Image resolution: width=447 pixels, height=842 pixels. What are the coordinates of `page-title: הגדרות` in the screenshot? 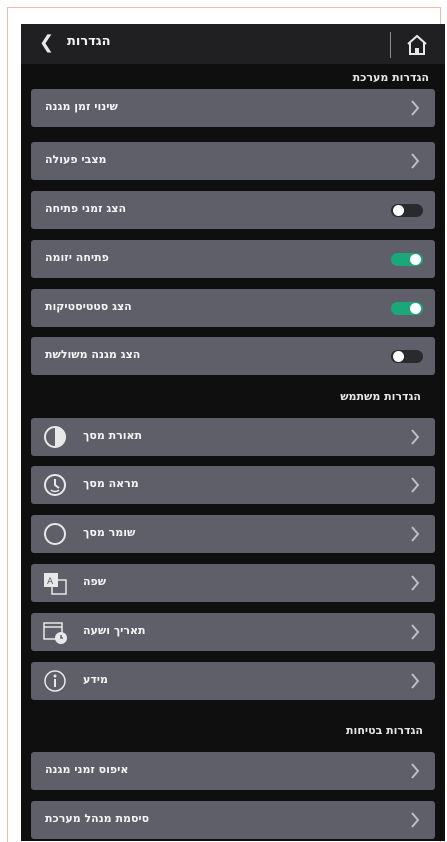 It's located at (89, 41).